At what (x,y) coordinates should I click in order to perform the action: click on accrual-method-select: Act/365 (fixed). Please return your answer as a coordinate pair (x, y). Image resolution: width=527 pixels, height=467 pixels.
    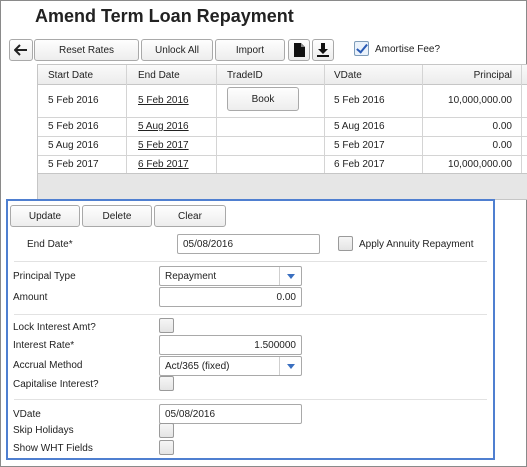
    Looking at the image, I should click on (230, 366).